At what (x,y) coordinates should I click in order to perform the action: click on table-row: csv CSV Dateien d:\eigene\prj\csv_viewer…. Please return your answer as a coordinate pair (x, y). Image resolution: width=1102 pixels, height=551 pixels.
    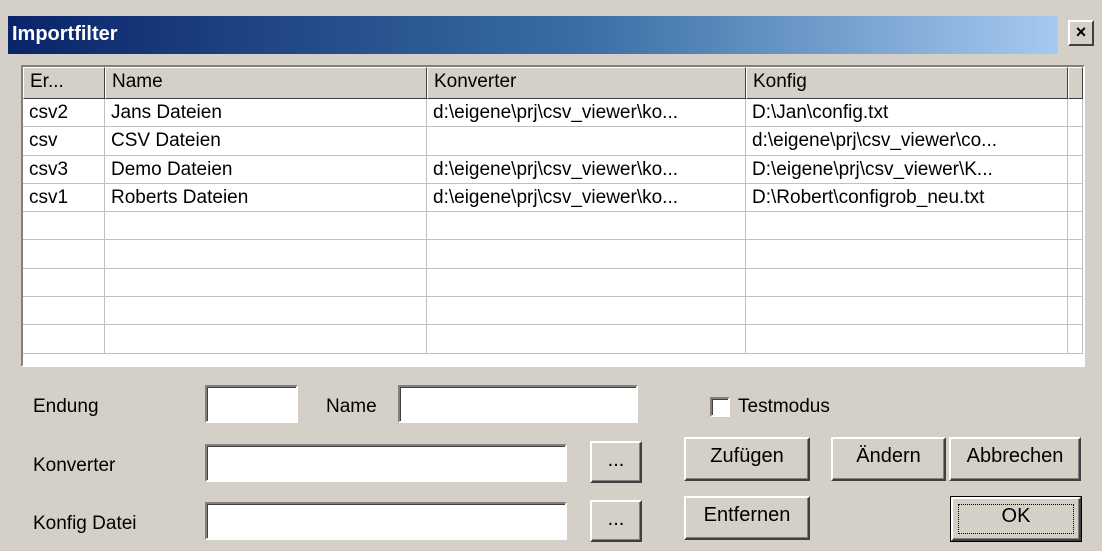
    Looking at the image, I should click on (553, 141).